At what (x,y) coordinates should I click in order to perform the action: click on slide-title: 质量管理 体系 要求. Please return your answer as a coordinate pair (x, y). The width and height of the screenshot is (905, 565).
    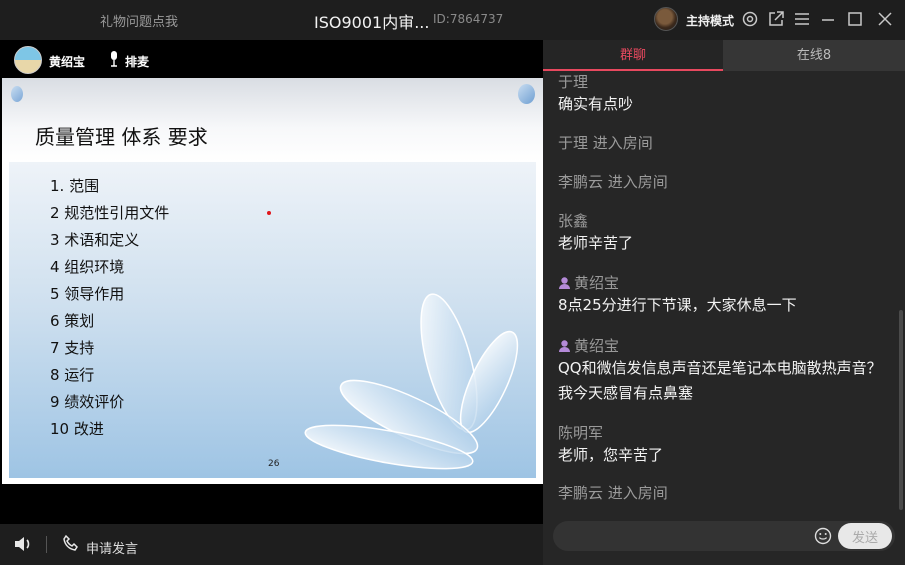
    Looking at the image, I should click on (121, 137).